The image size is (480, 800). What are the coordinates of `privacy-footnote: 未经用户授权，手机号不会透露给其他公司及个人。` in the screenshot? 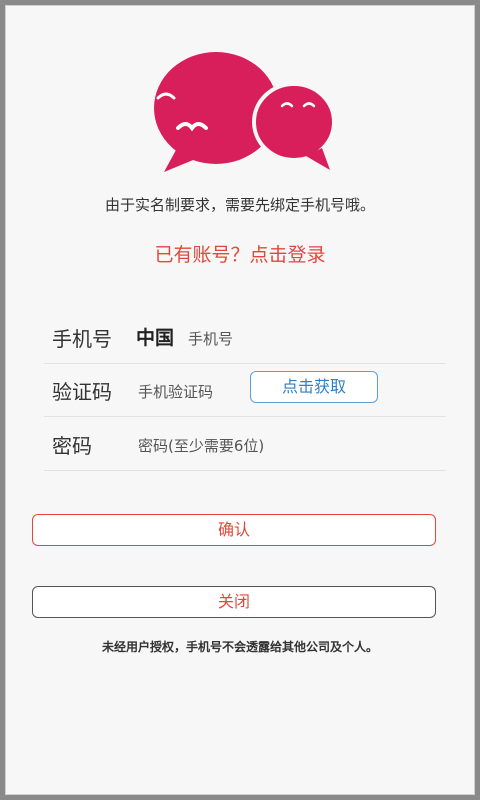 It's located at (239, 647).